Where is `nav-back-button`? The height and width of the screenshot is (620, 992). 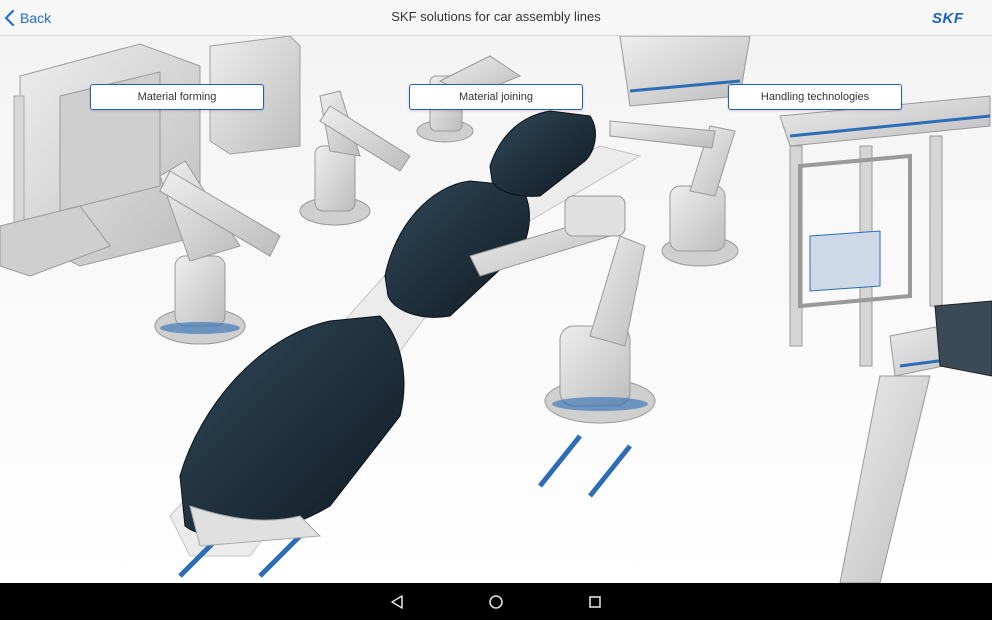 nav-back-button is located at coordinates (397, 601).